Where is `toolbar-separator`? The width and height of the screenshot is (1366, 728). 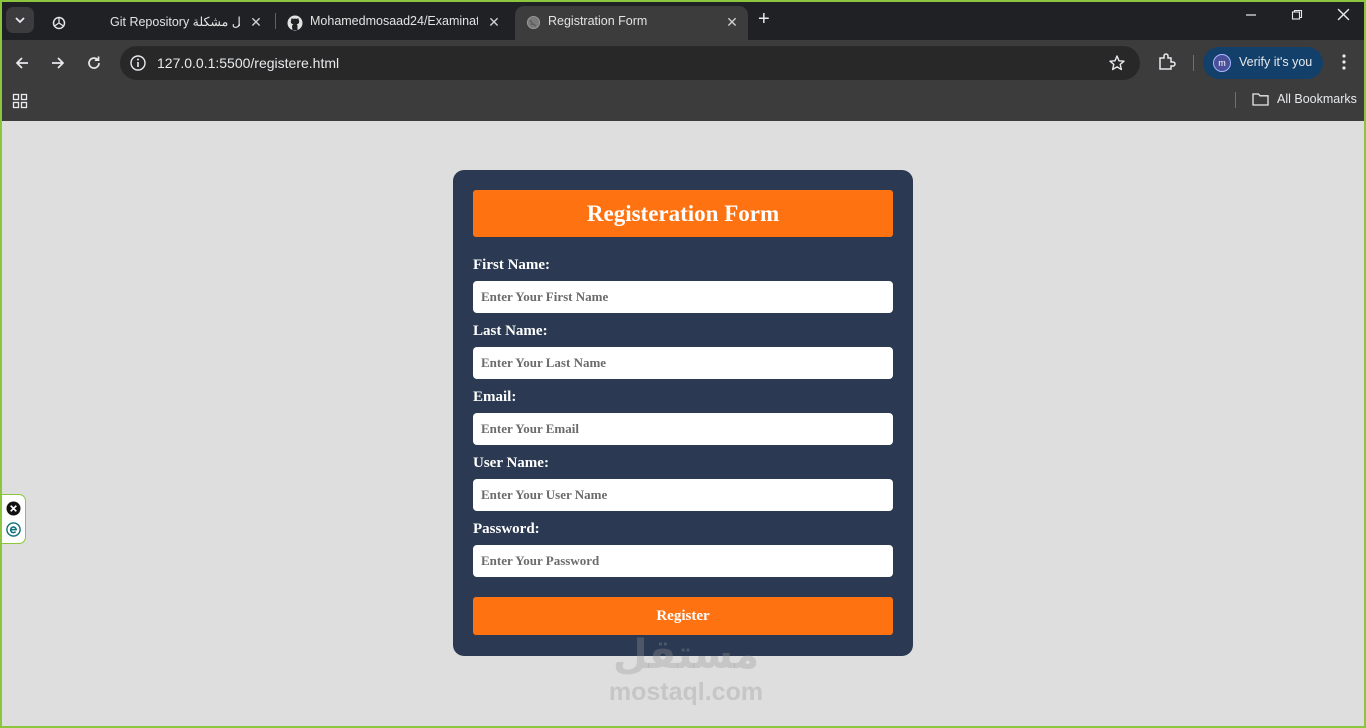 toolbar-separator is located at coordinates (1193, 63).